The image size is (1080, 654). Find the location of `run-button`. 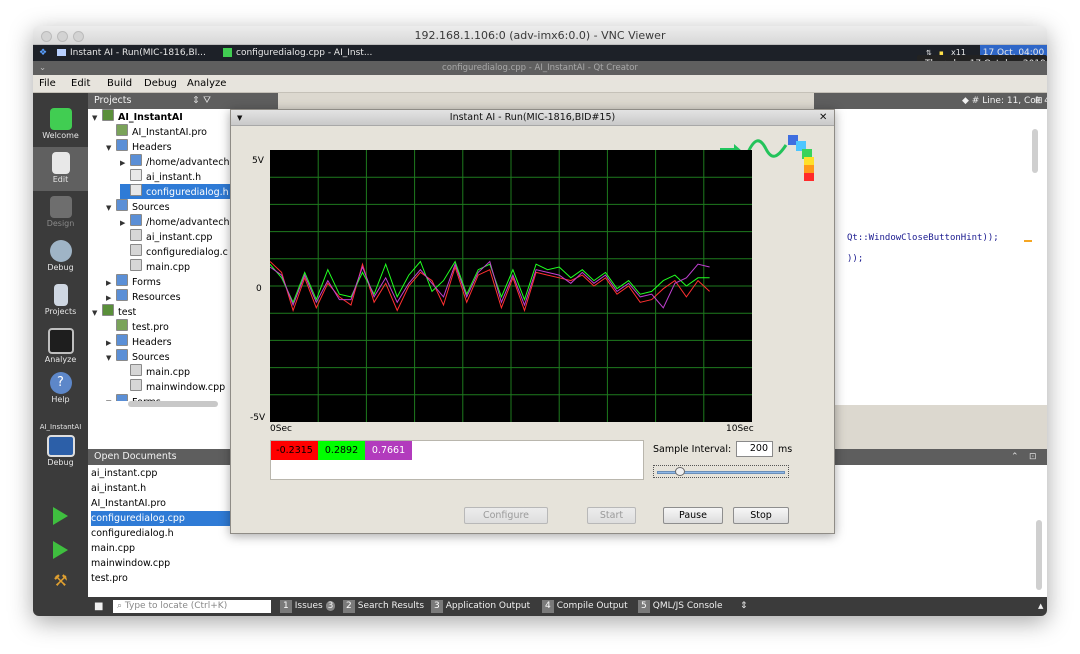

run-button is located at coordinates (60, 516).